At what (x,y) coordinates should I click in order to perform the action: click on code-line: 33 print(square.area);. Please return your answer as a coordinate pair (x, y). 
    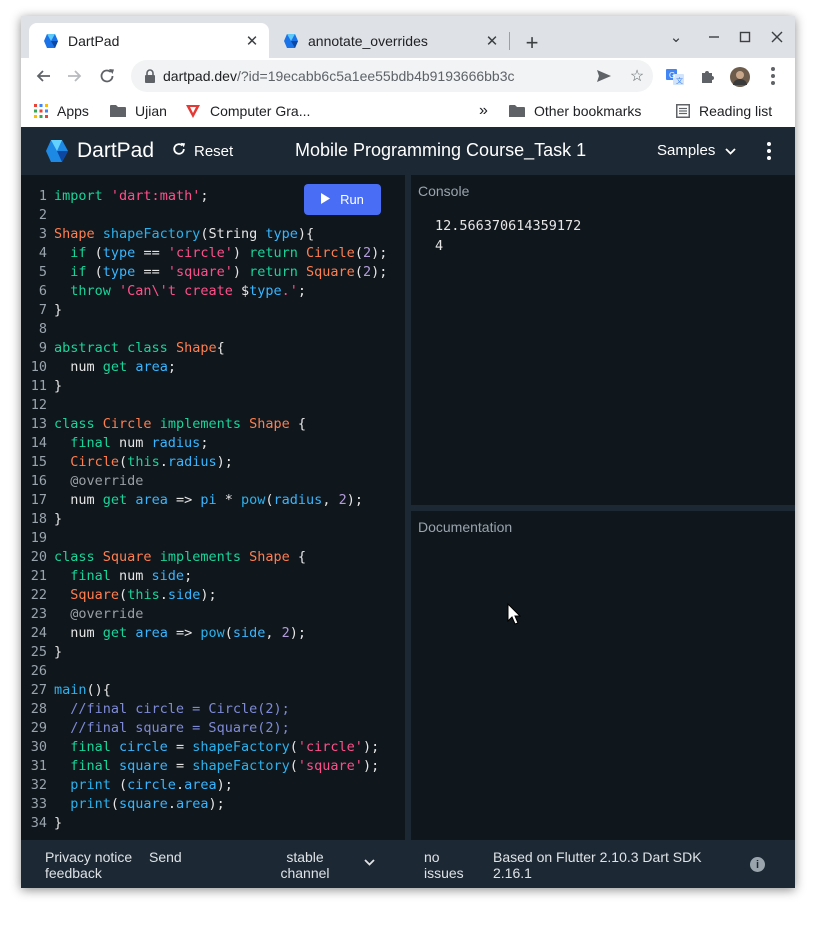
    Looking at the image, I should click on (204, 804).